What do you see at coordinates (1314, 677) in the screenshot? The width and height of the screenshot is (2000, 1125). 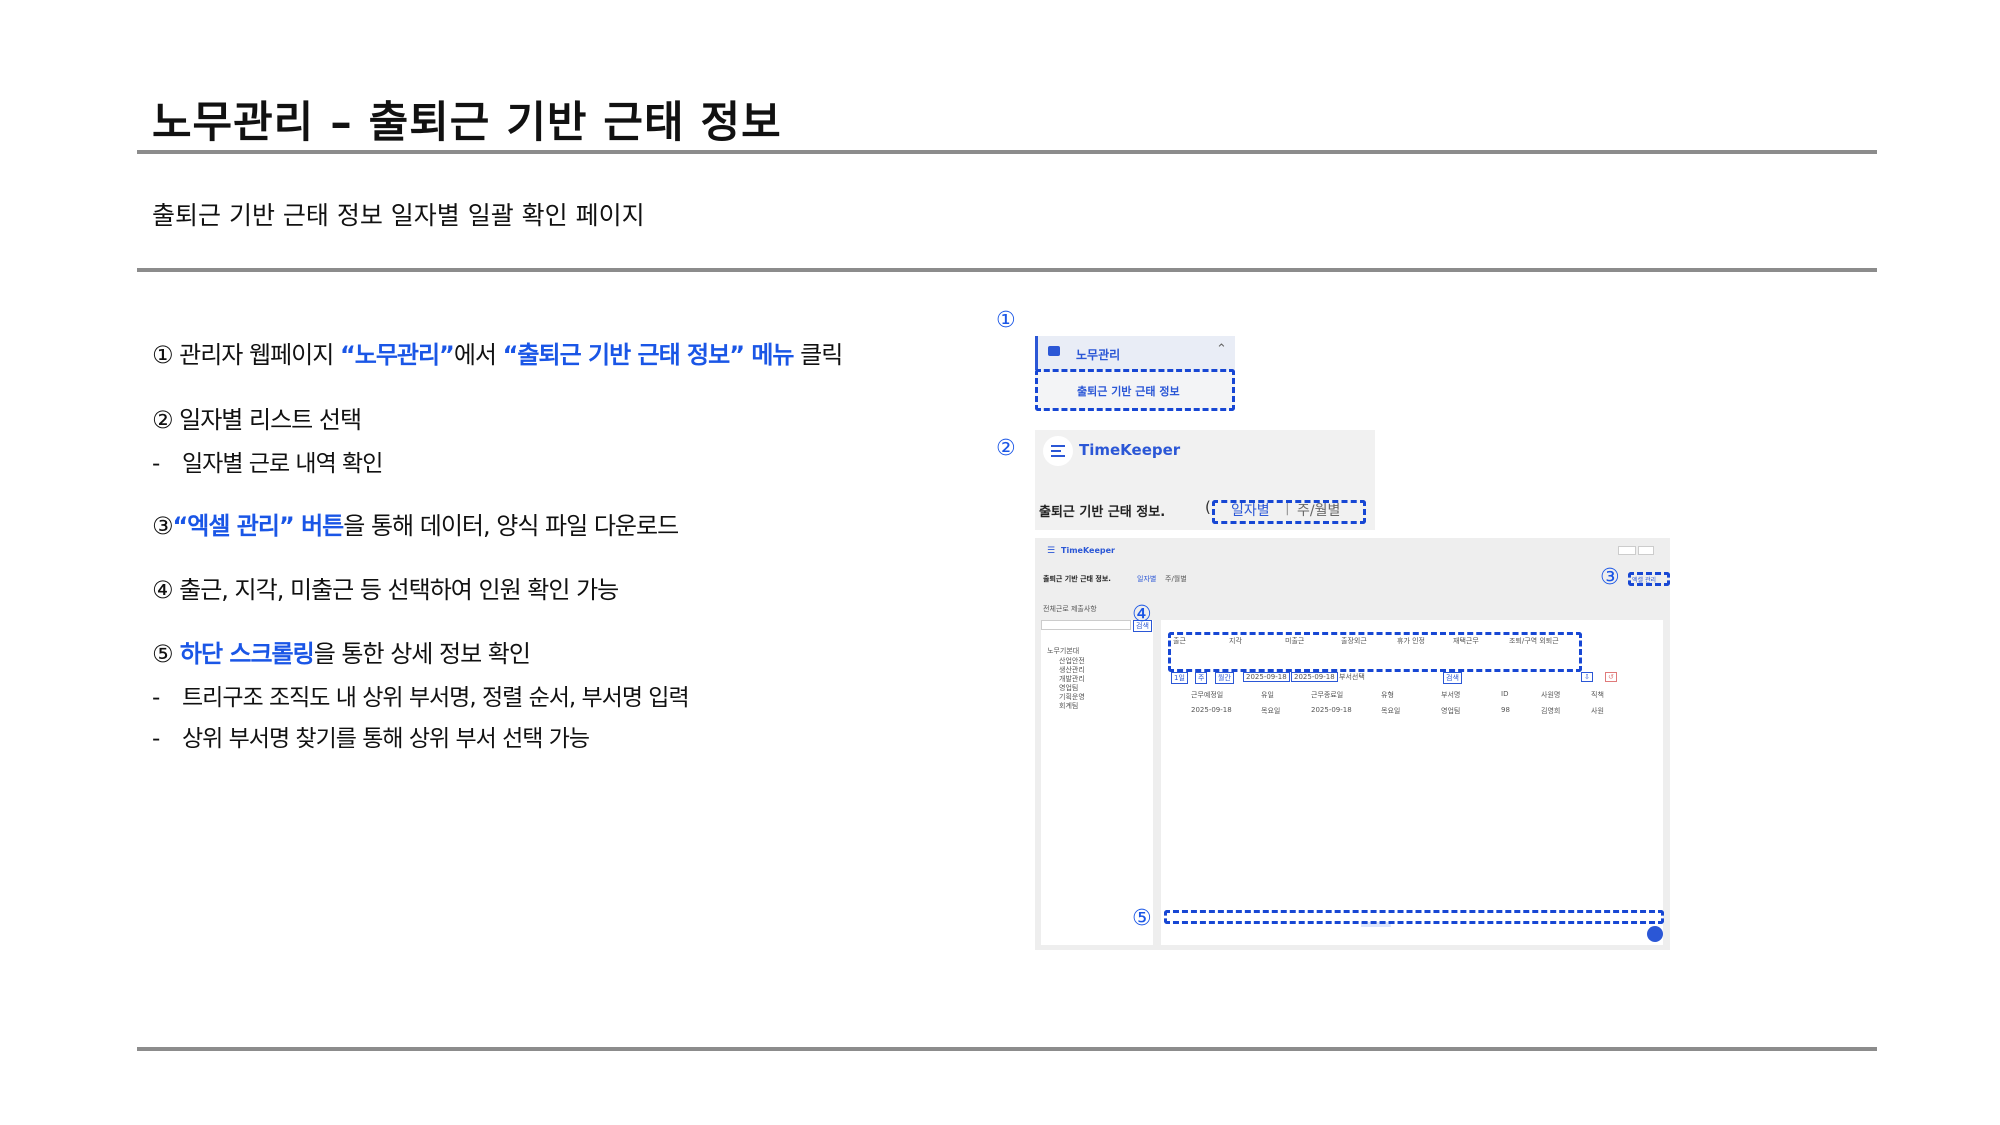 I see `date-to-input: 2025-09-18` at bounding box center [1314, 677].